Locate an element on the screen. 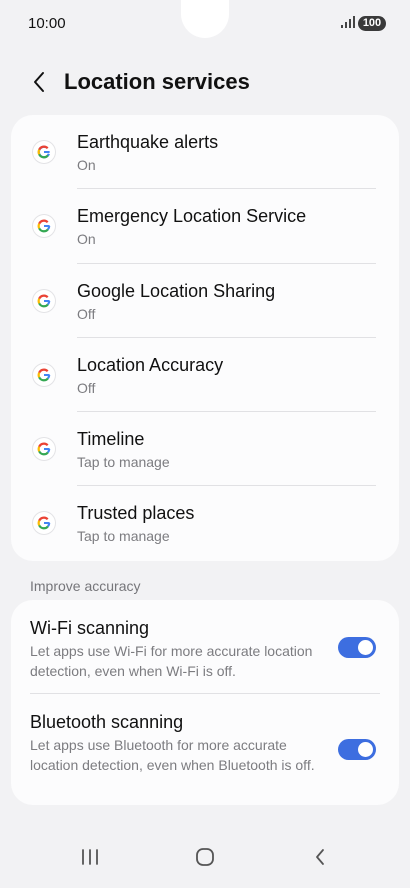 This screenshot has width=410, height=888. navigation-bar is located at coordinates (205, 858).